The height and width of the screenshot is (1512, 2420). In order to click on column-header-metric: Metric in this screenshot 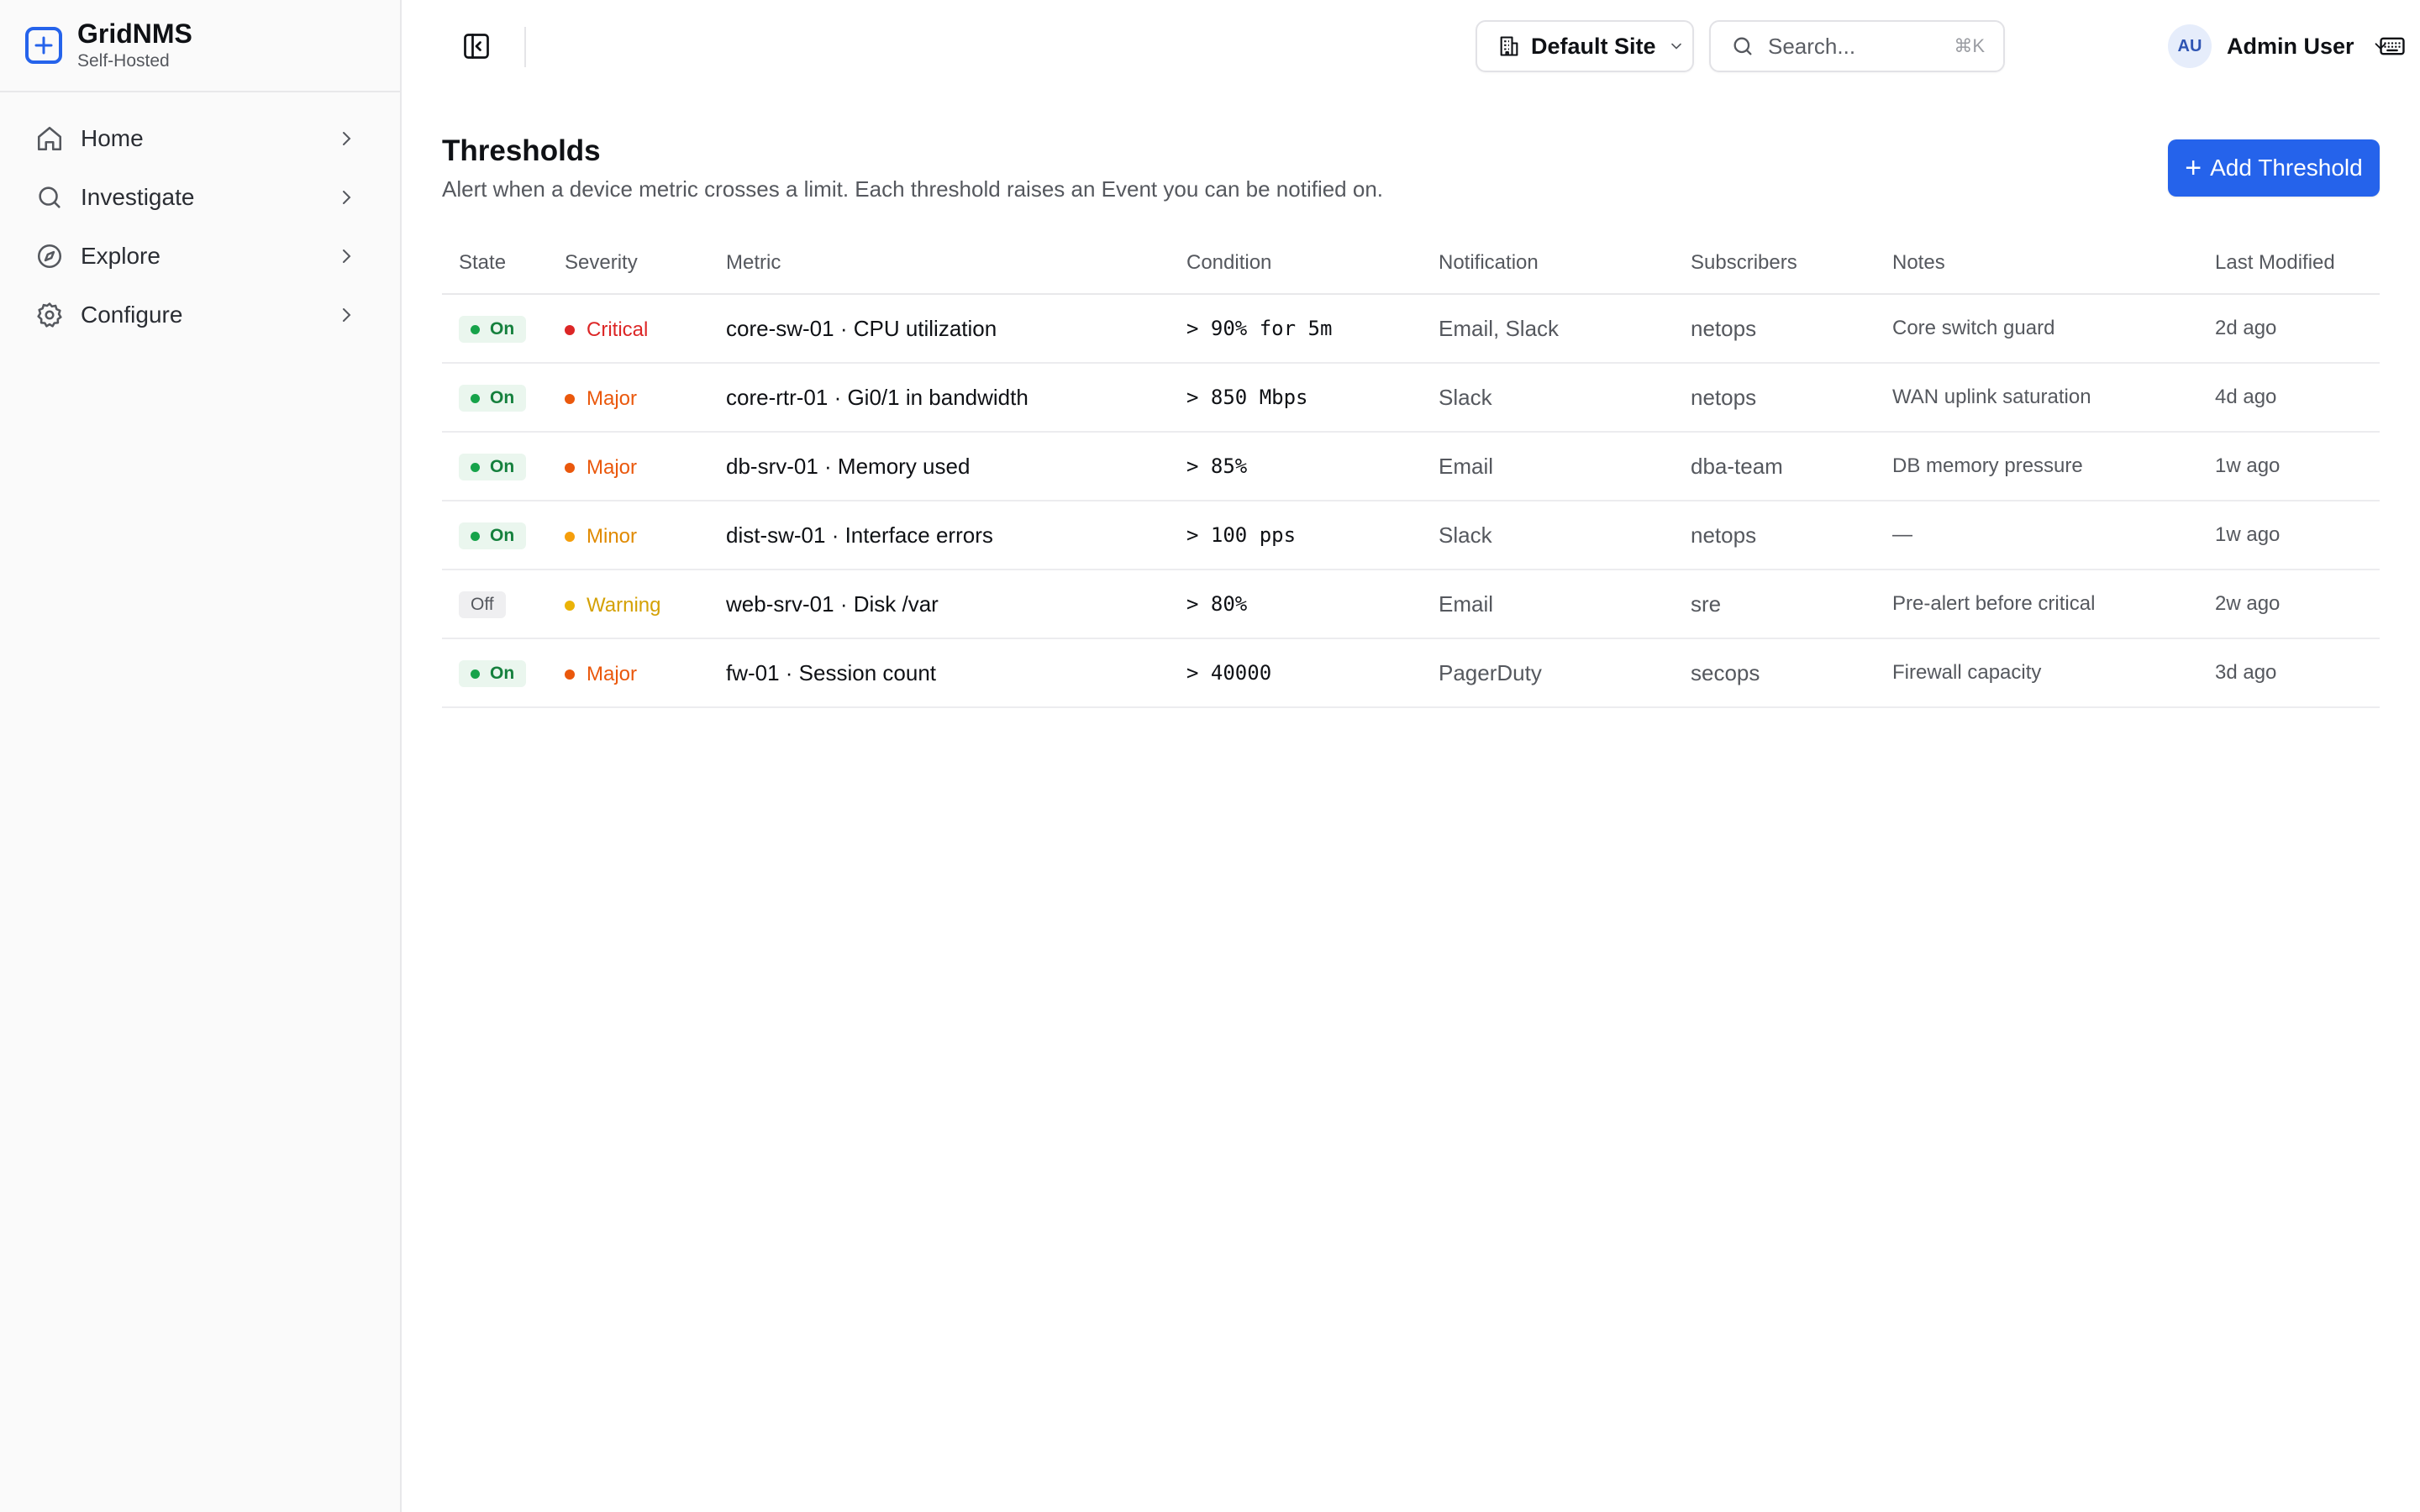, I will do `click(939, 263)`.